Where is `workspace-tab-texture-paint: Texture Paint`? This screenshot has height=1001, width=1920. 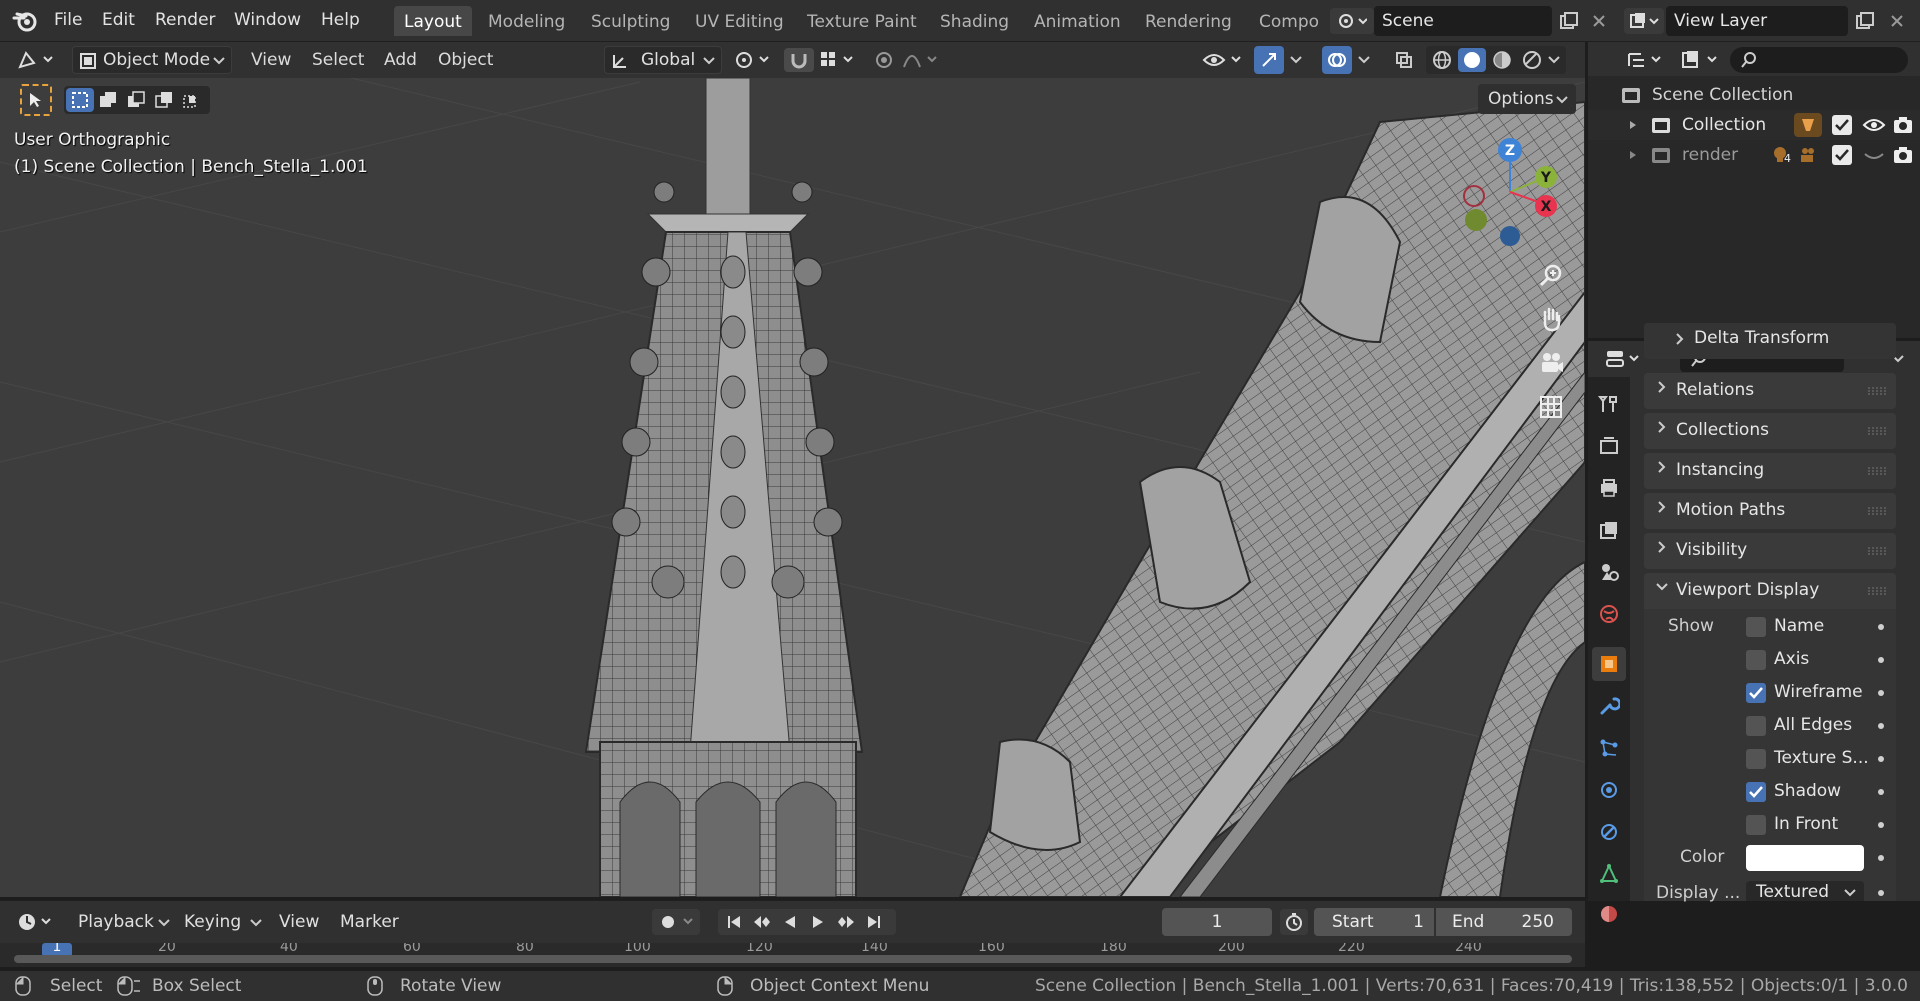
workspace-tab-texture-paint: Texture Paint is located at coordinates (862, 21).